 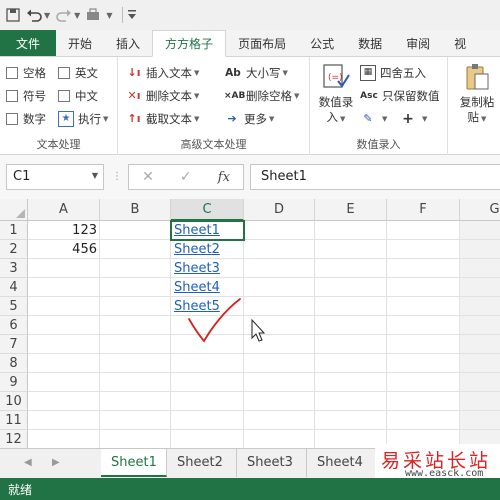 What do you see at coordinates (411, 96) in the screenshot?
I see `keep-value-label: 只保留数值` at bounding box center [411, 96].